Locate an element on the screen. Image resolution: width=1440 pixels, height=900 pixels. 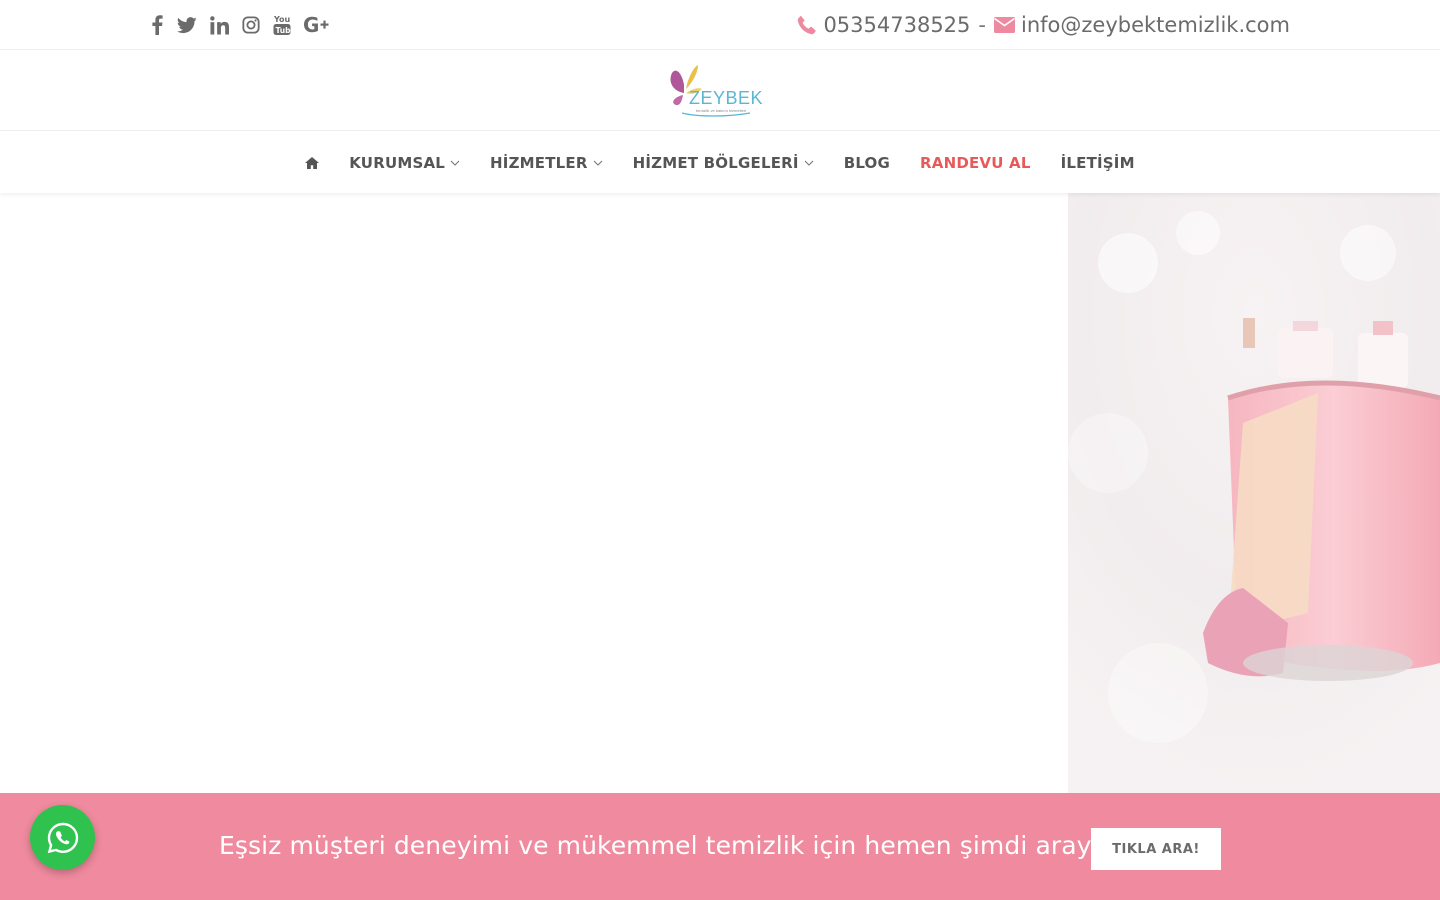
phone-link: 05354738525 is located at coordinates (896, 25).